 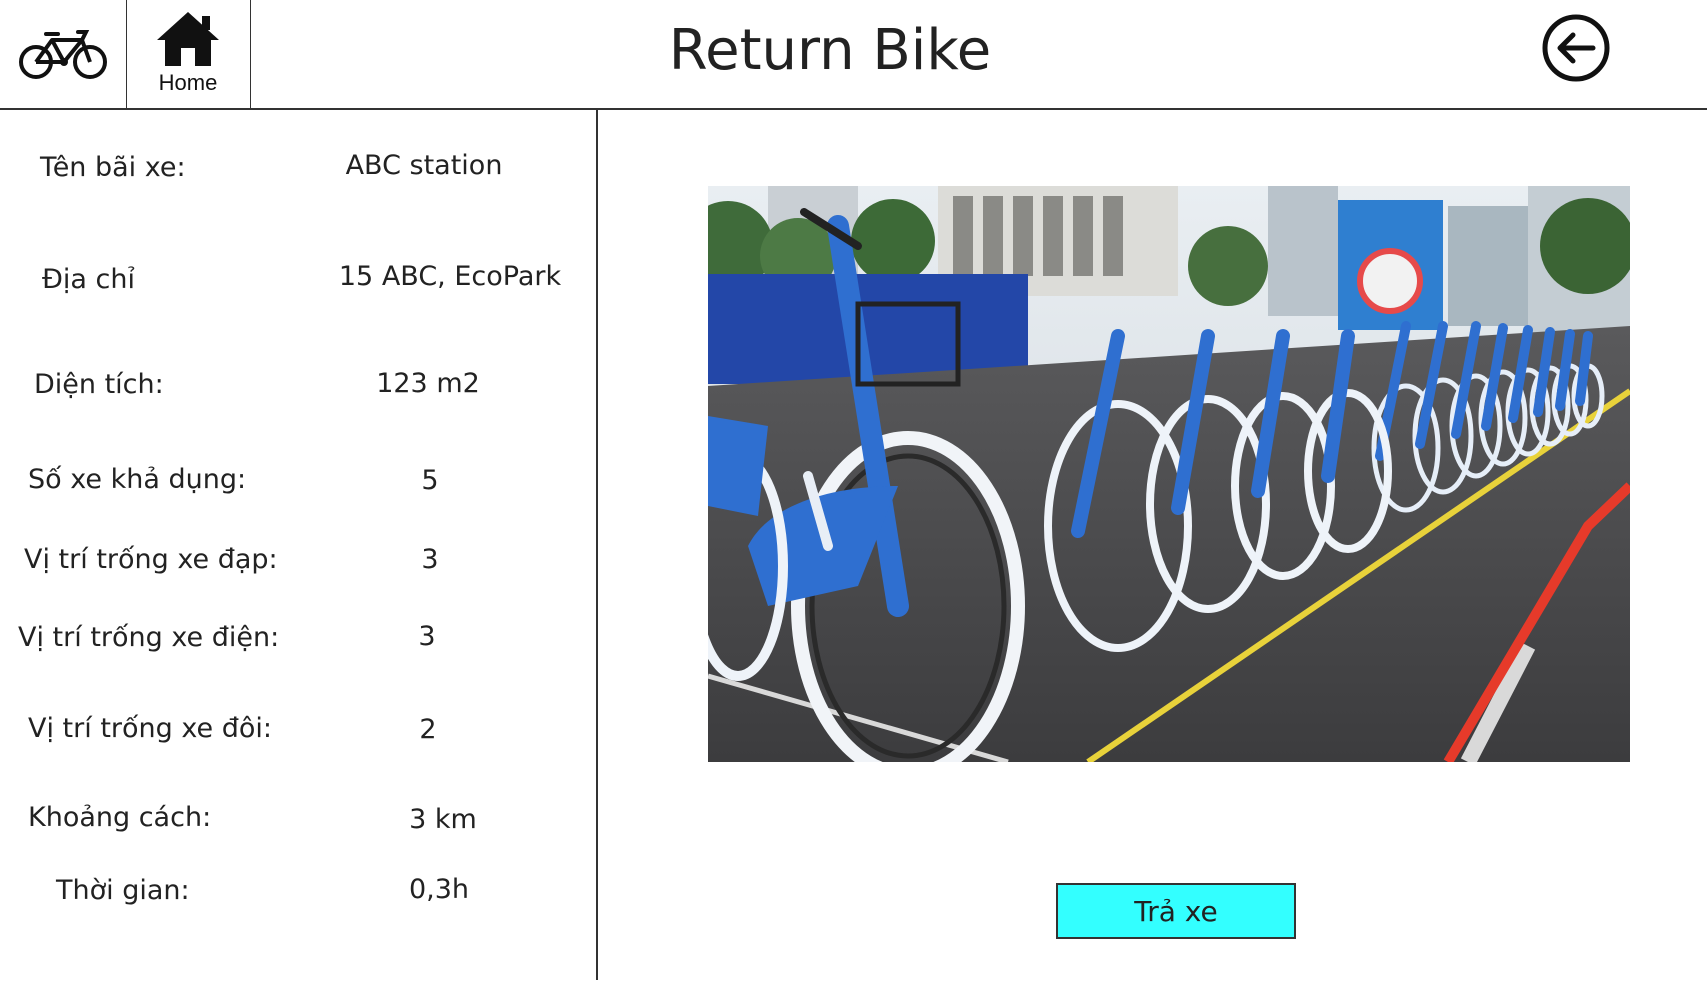 What do you see at coordinates (430, 480) in the screenshot?
I see `available-bikes-value: 5` at bounding box center [430, 480].